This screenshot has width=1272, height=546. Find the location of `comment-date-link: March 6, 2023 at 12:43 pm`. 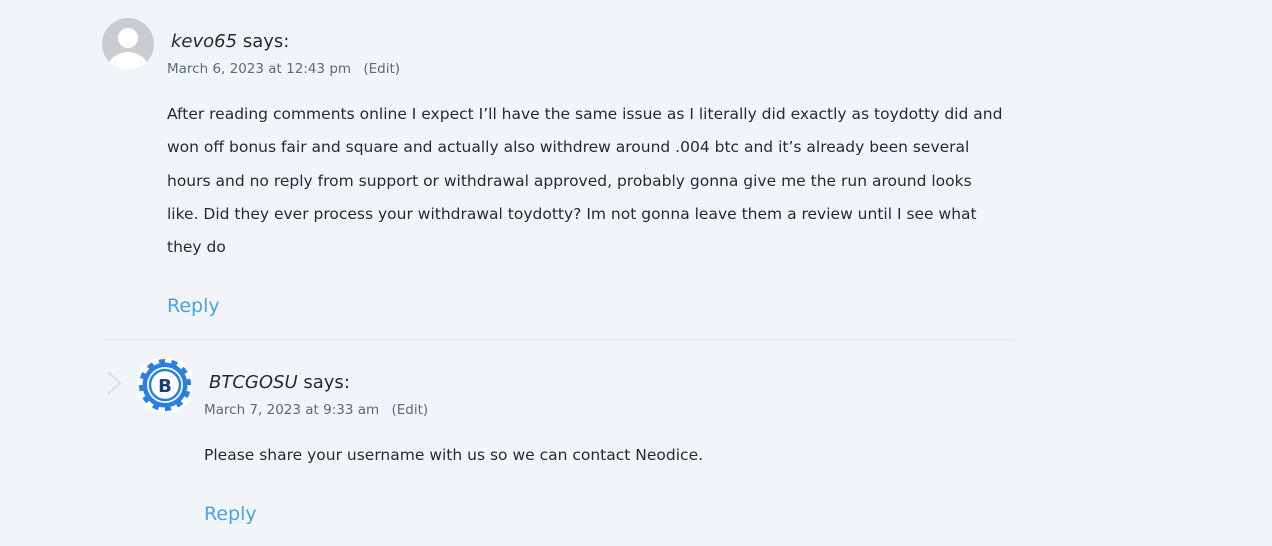

comment-date-link: March 6, 2023 at 12:43 pm is located at coordinates (259, 69).